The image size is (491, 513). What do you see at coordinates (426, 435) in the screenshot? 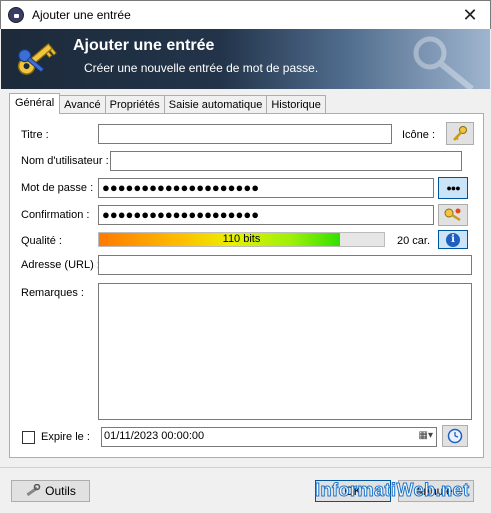
I see `calendar-dropdown-icon: ▦▾` at bounding box center [426, 435].